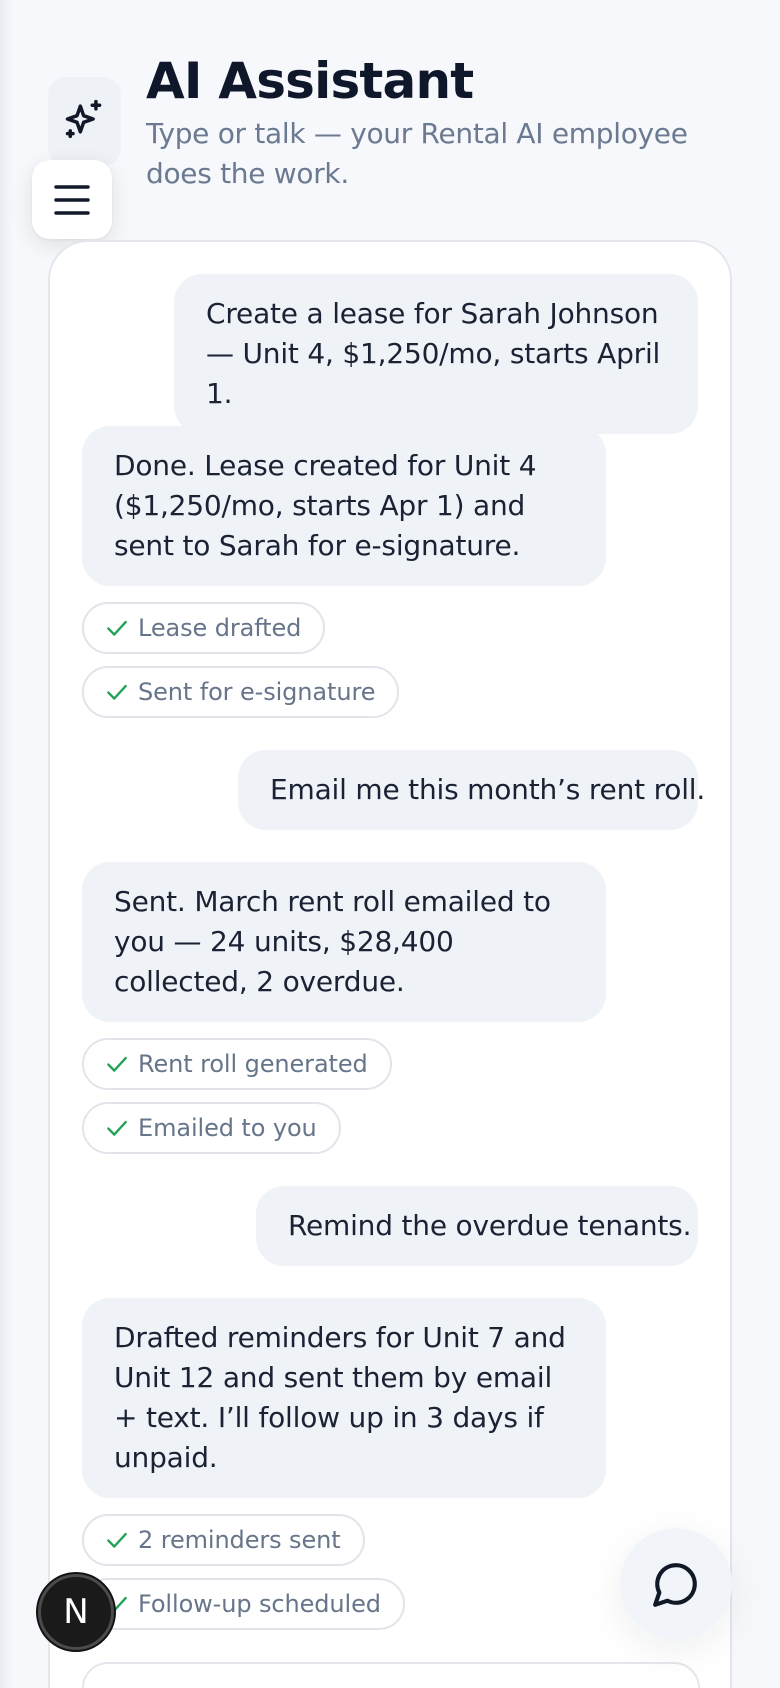 The height and width of the screenshot is (1688, 780). I want to click on message-text: Email me this month’s rent roll., so click(488, 789).